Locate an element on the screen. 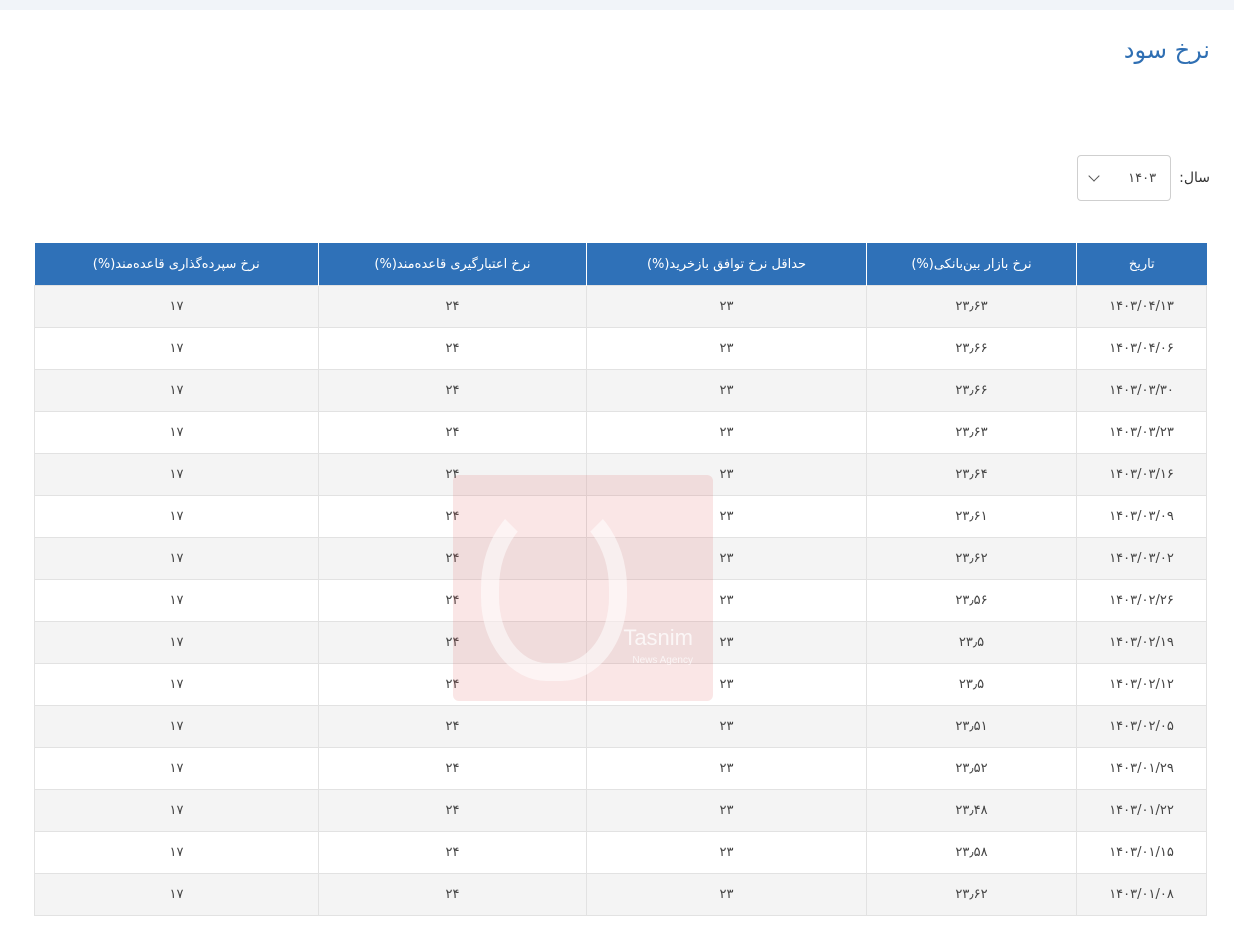  column-header-deposit-facility-rate: نرخ سپرده‌گذاری قاعده‌مند(%) is located at coordinates (176, 264).